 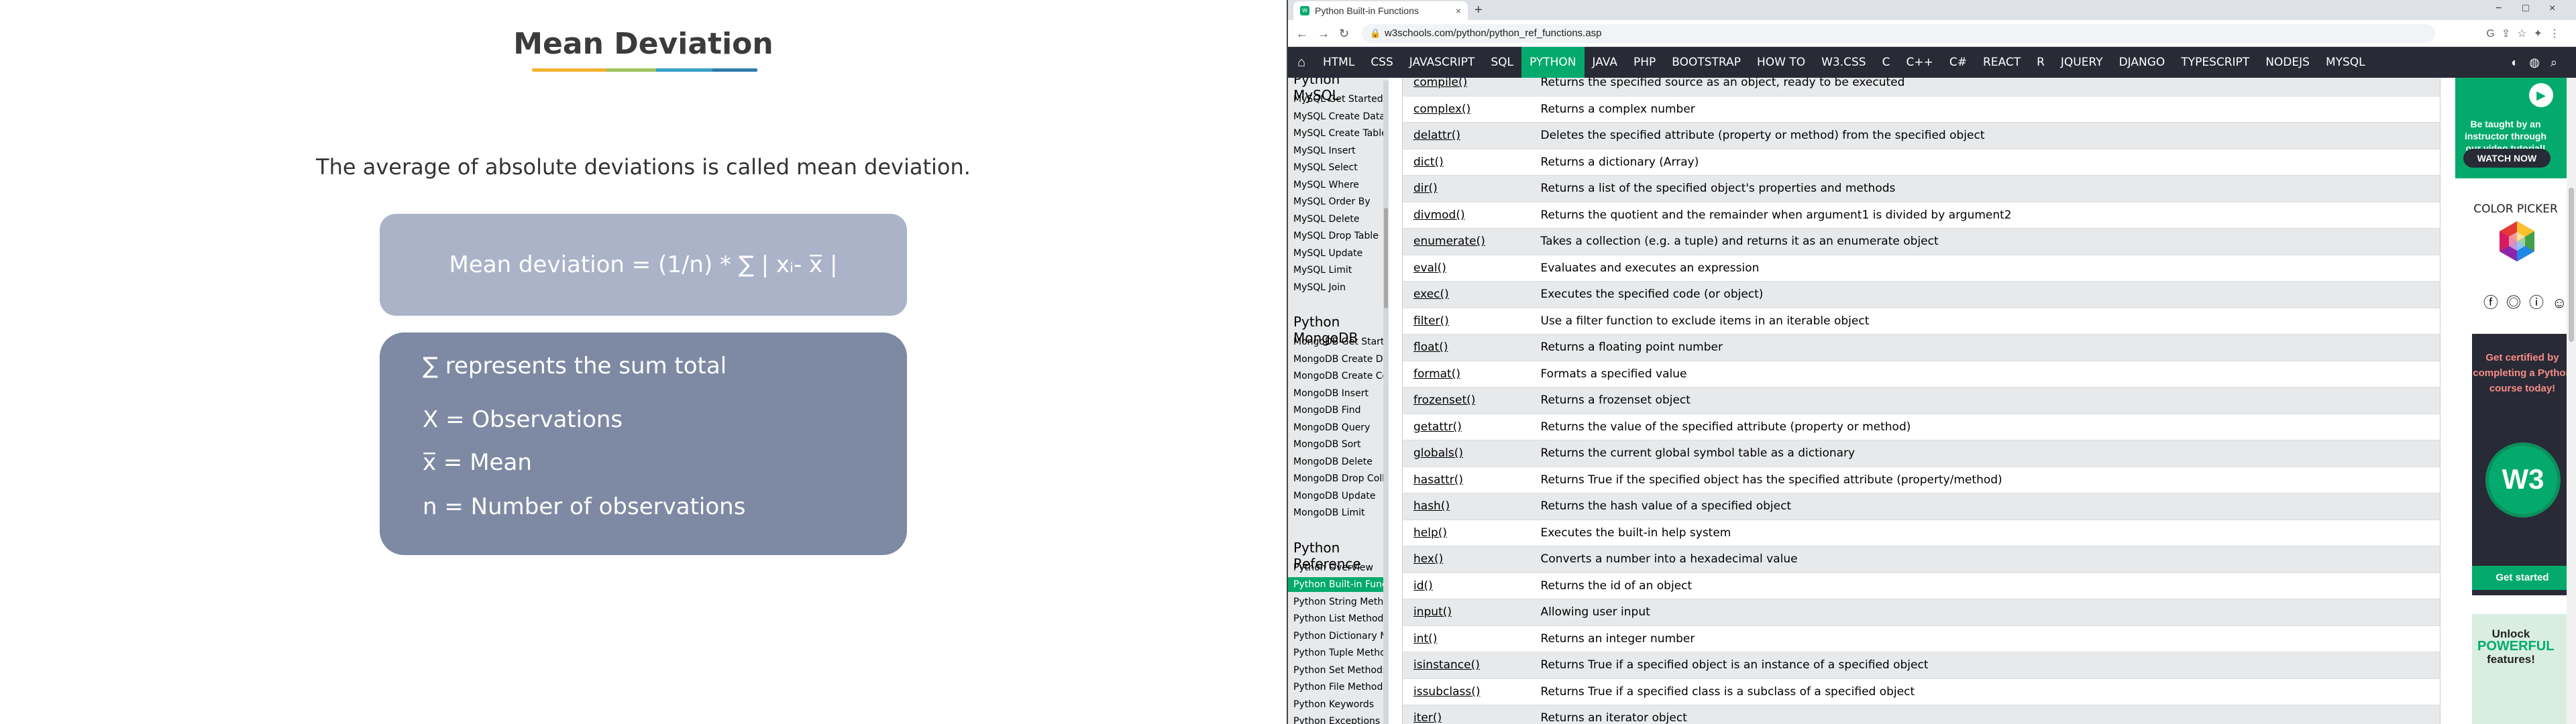 I want to click on function-link: dir(), so click(x=1466, y=188).